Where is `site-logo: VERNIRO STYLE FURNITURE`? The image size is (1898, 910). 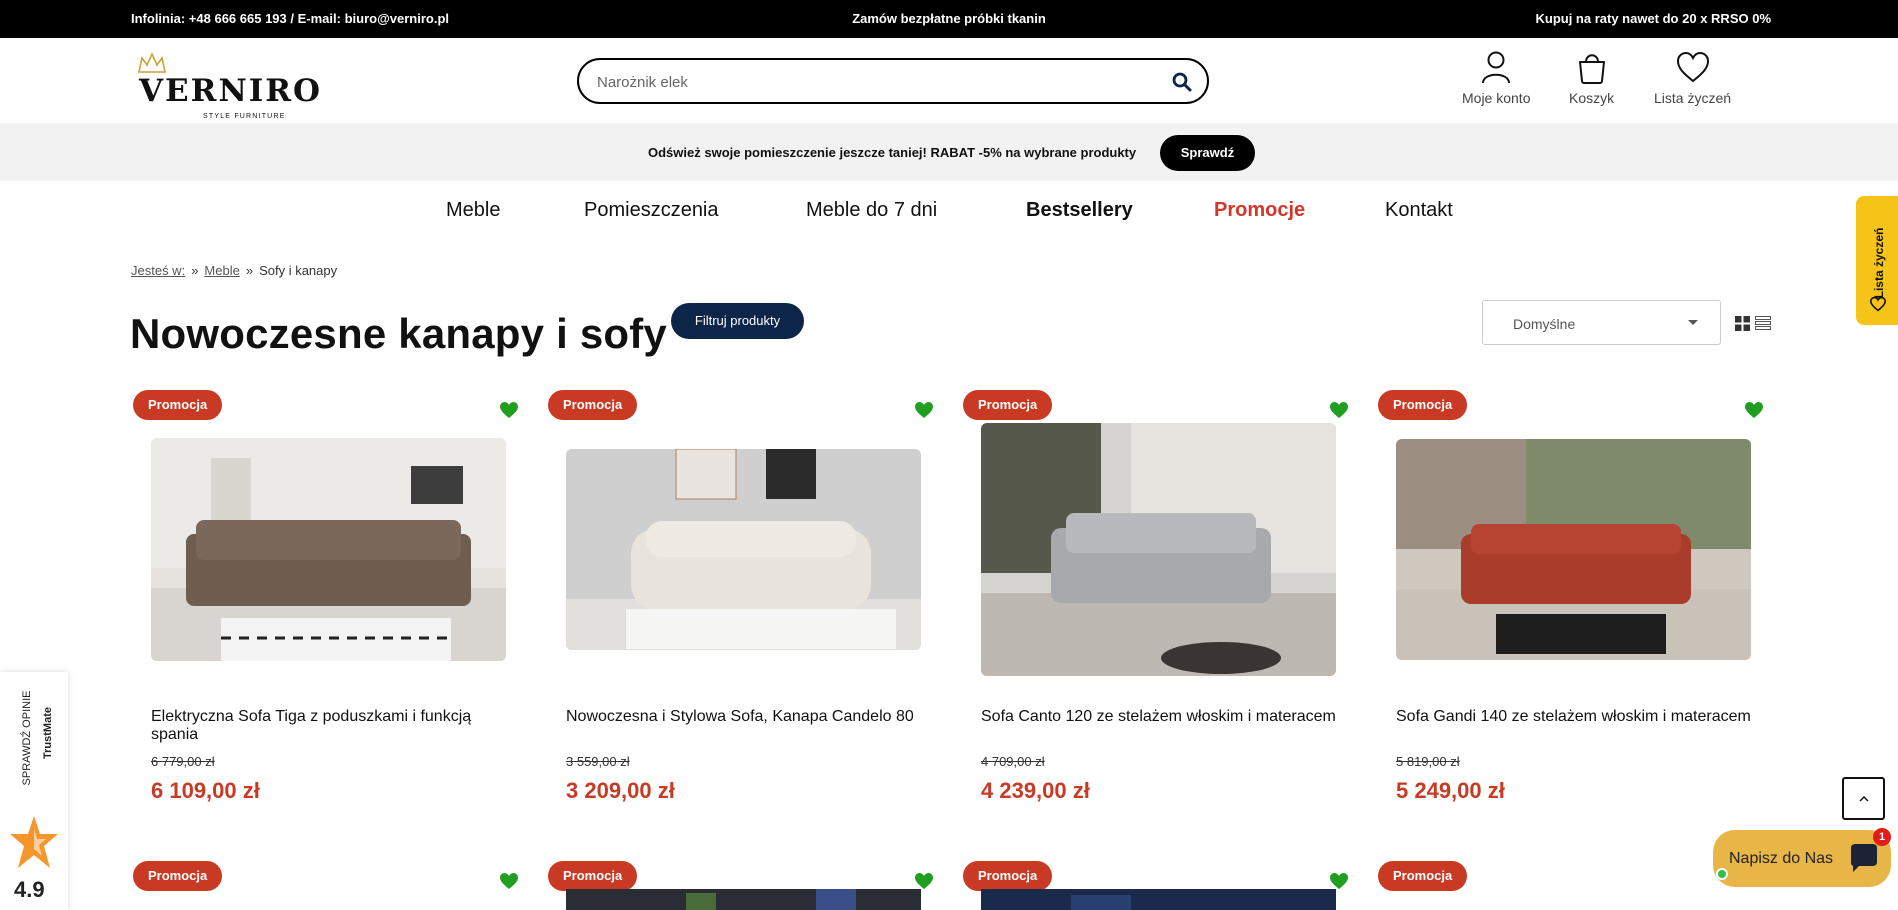
site-logo: VERNIRO STYLE FURNITURE is located at coordinates (227, 86).